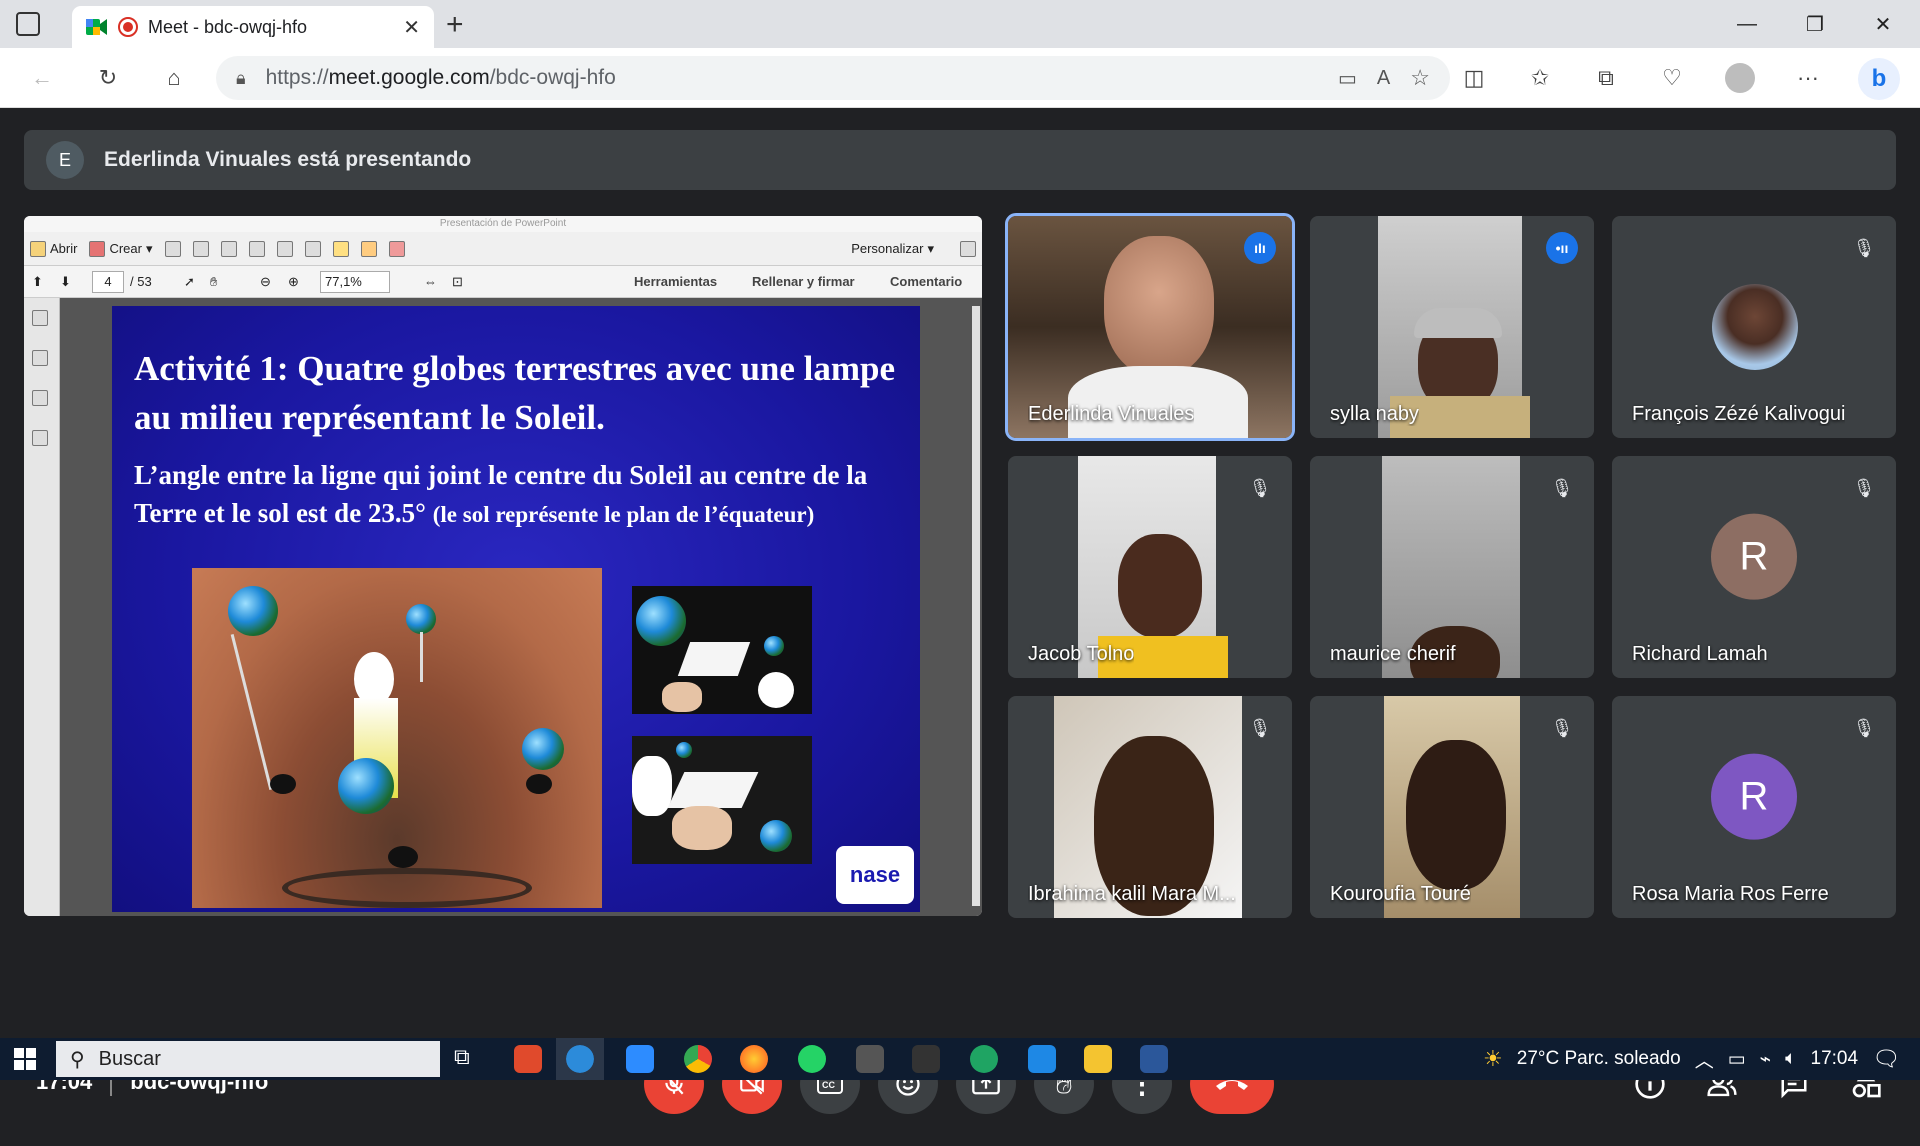 The image size is (1920, 1146). I want to click on pdf-fill-sign-tab: Rellenar y firmar, so click(803, 281).